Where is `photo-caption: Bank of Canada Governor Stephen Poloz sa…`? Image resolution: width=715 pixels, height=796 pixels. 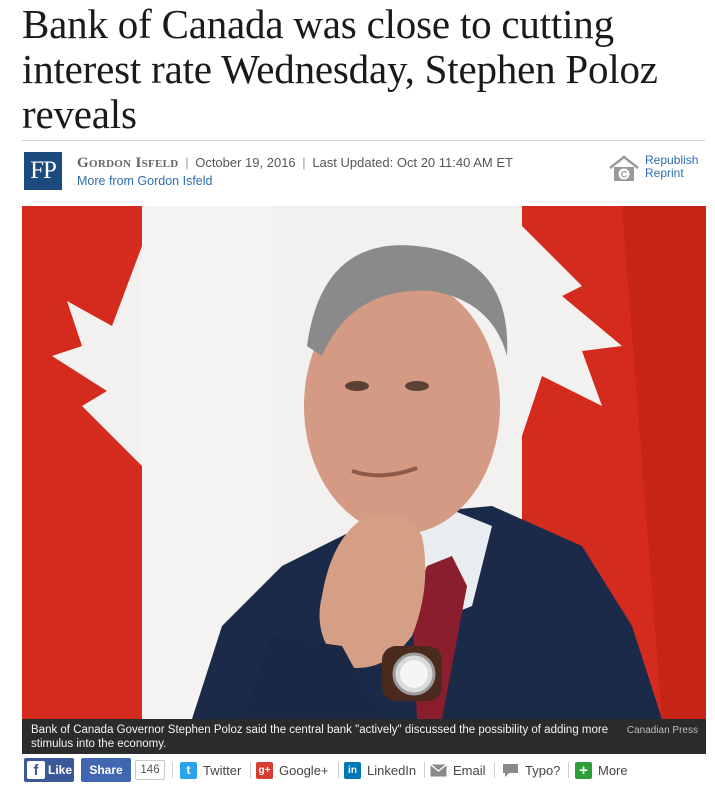 photo-caption: Bank of Canada Governor Stephen Poloz sa… is located at coordinates (320, 737).